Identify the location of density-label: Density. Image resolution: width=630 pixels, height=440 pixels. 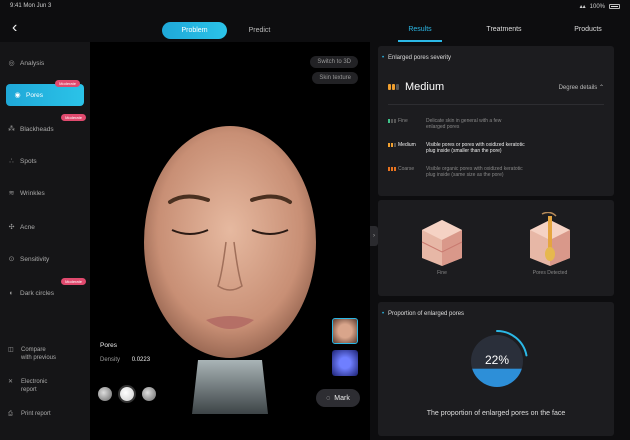
(110, 360).